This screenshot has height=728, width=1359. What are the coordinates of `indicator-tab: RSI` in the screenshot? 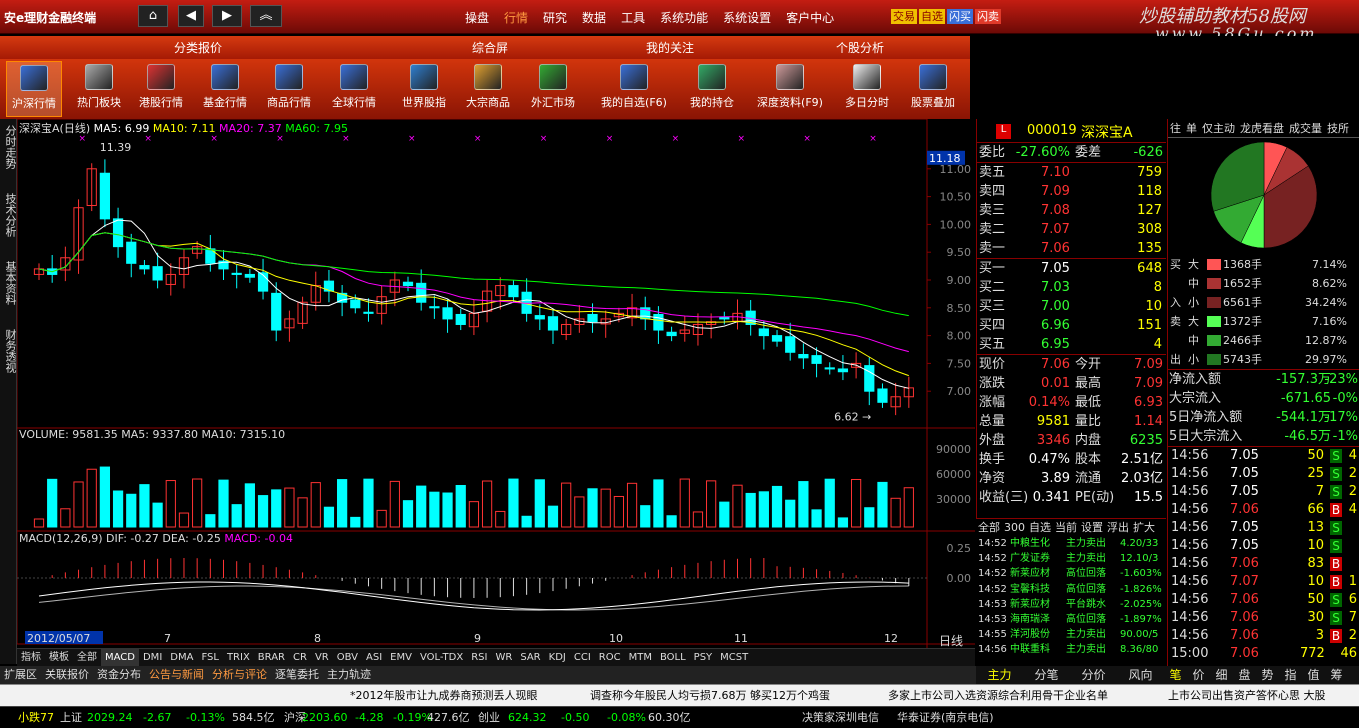 It's located at (479, 657).